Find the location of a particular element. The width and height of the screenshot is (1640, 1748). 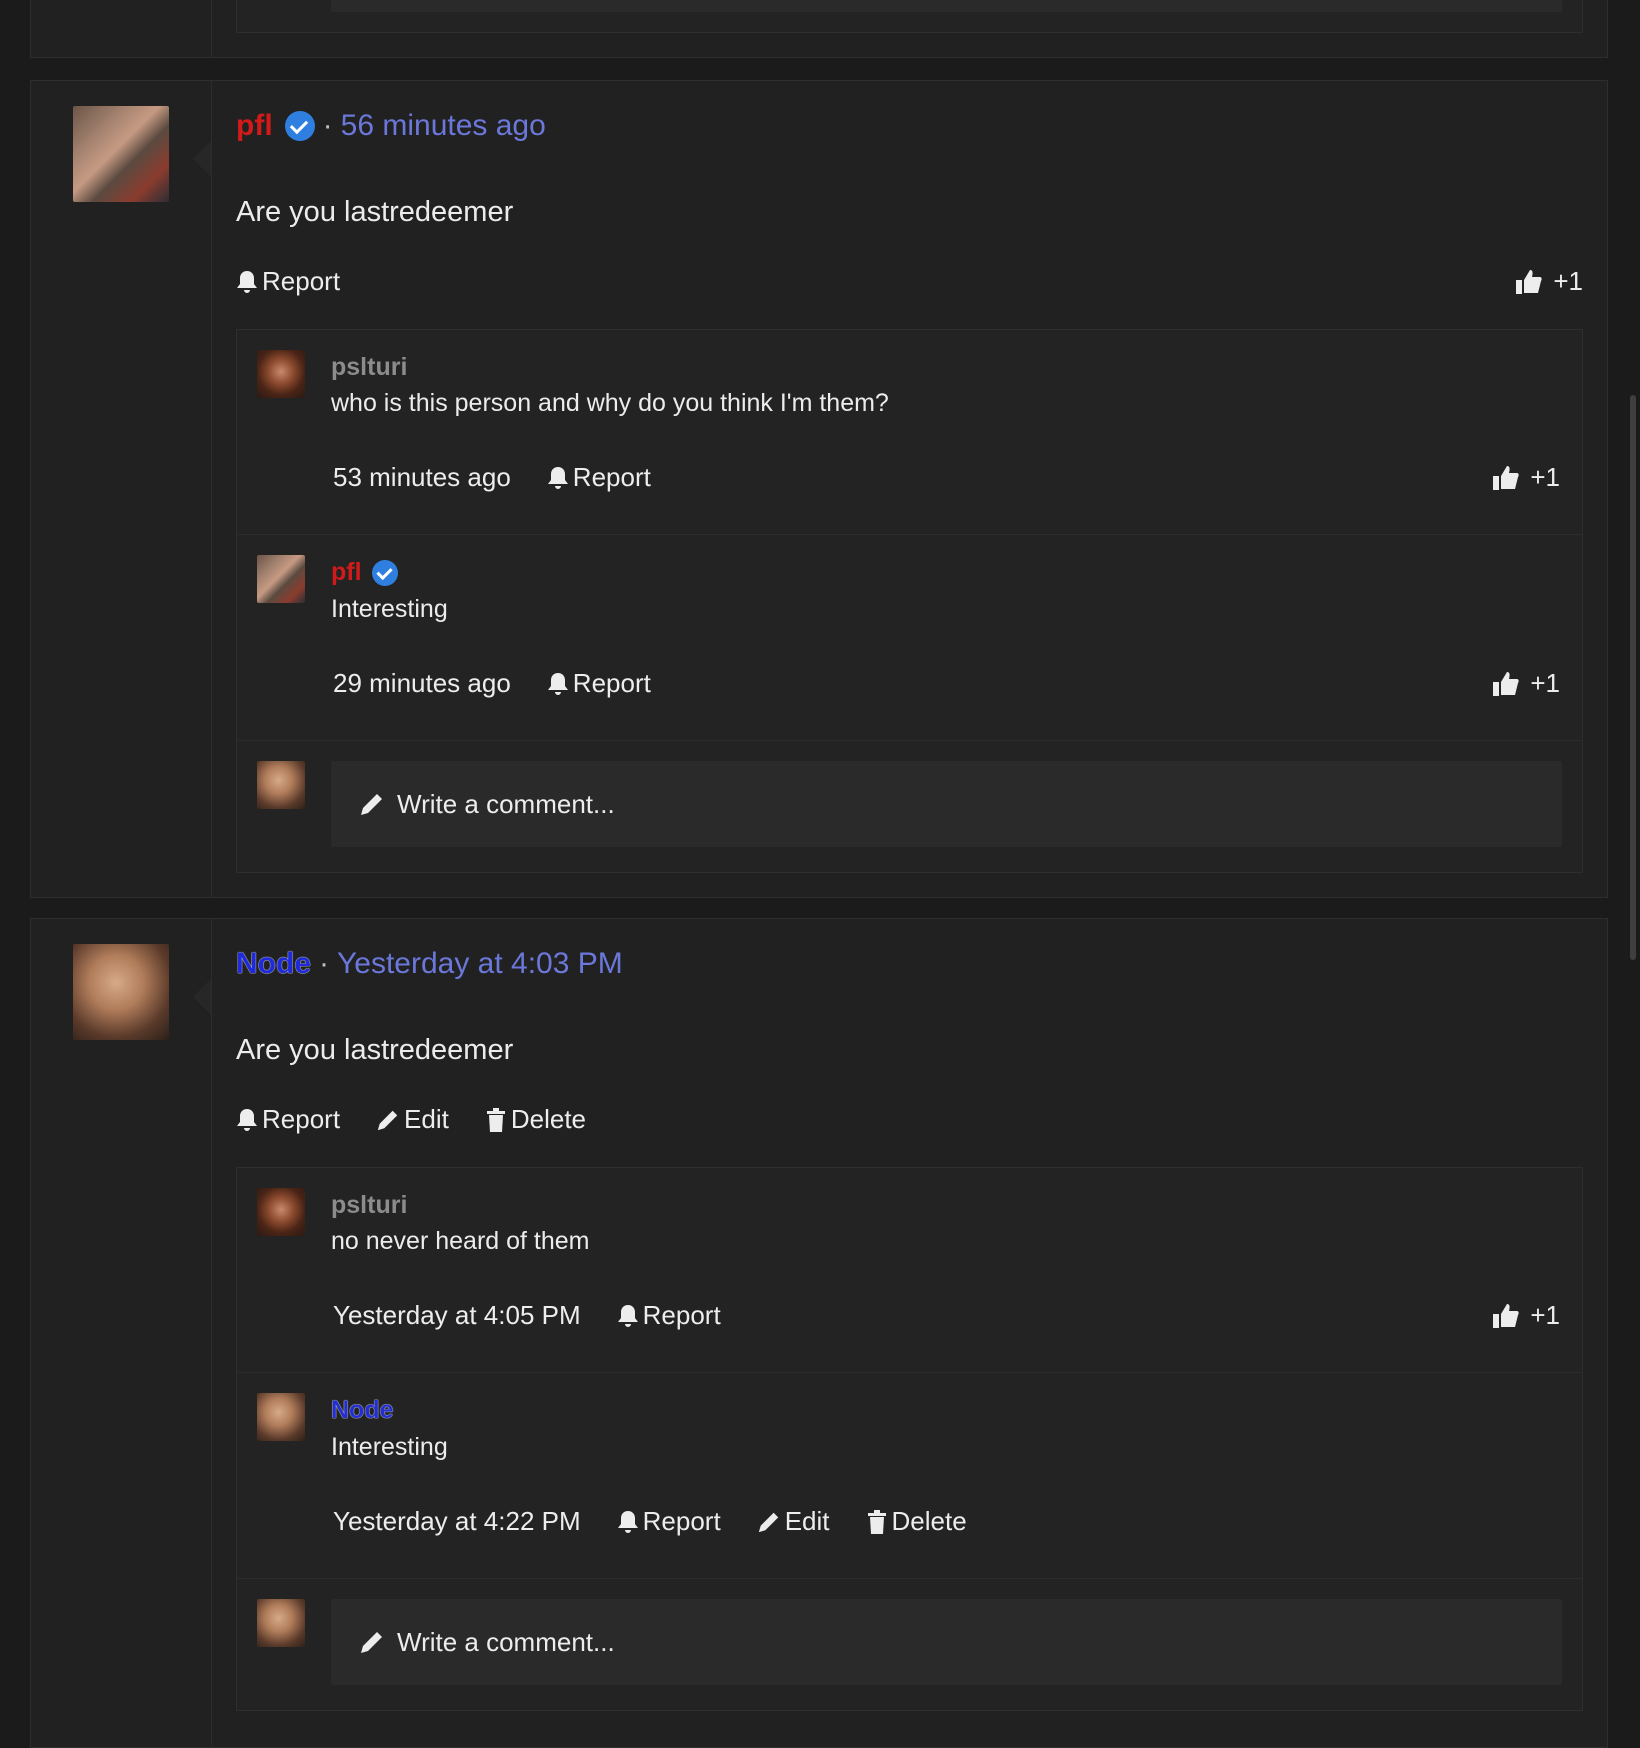

reply-username: pfl is located at coordinates (346, 572).